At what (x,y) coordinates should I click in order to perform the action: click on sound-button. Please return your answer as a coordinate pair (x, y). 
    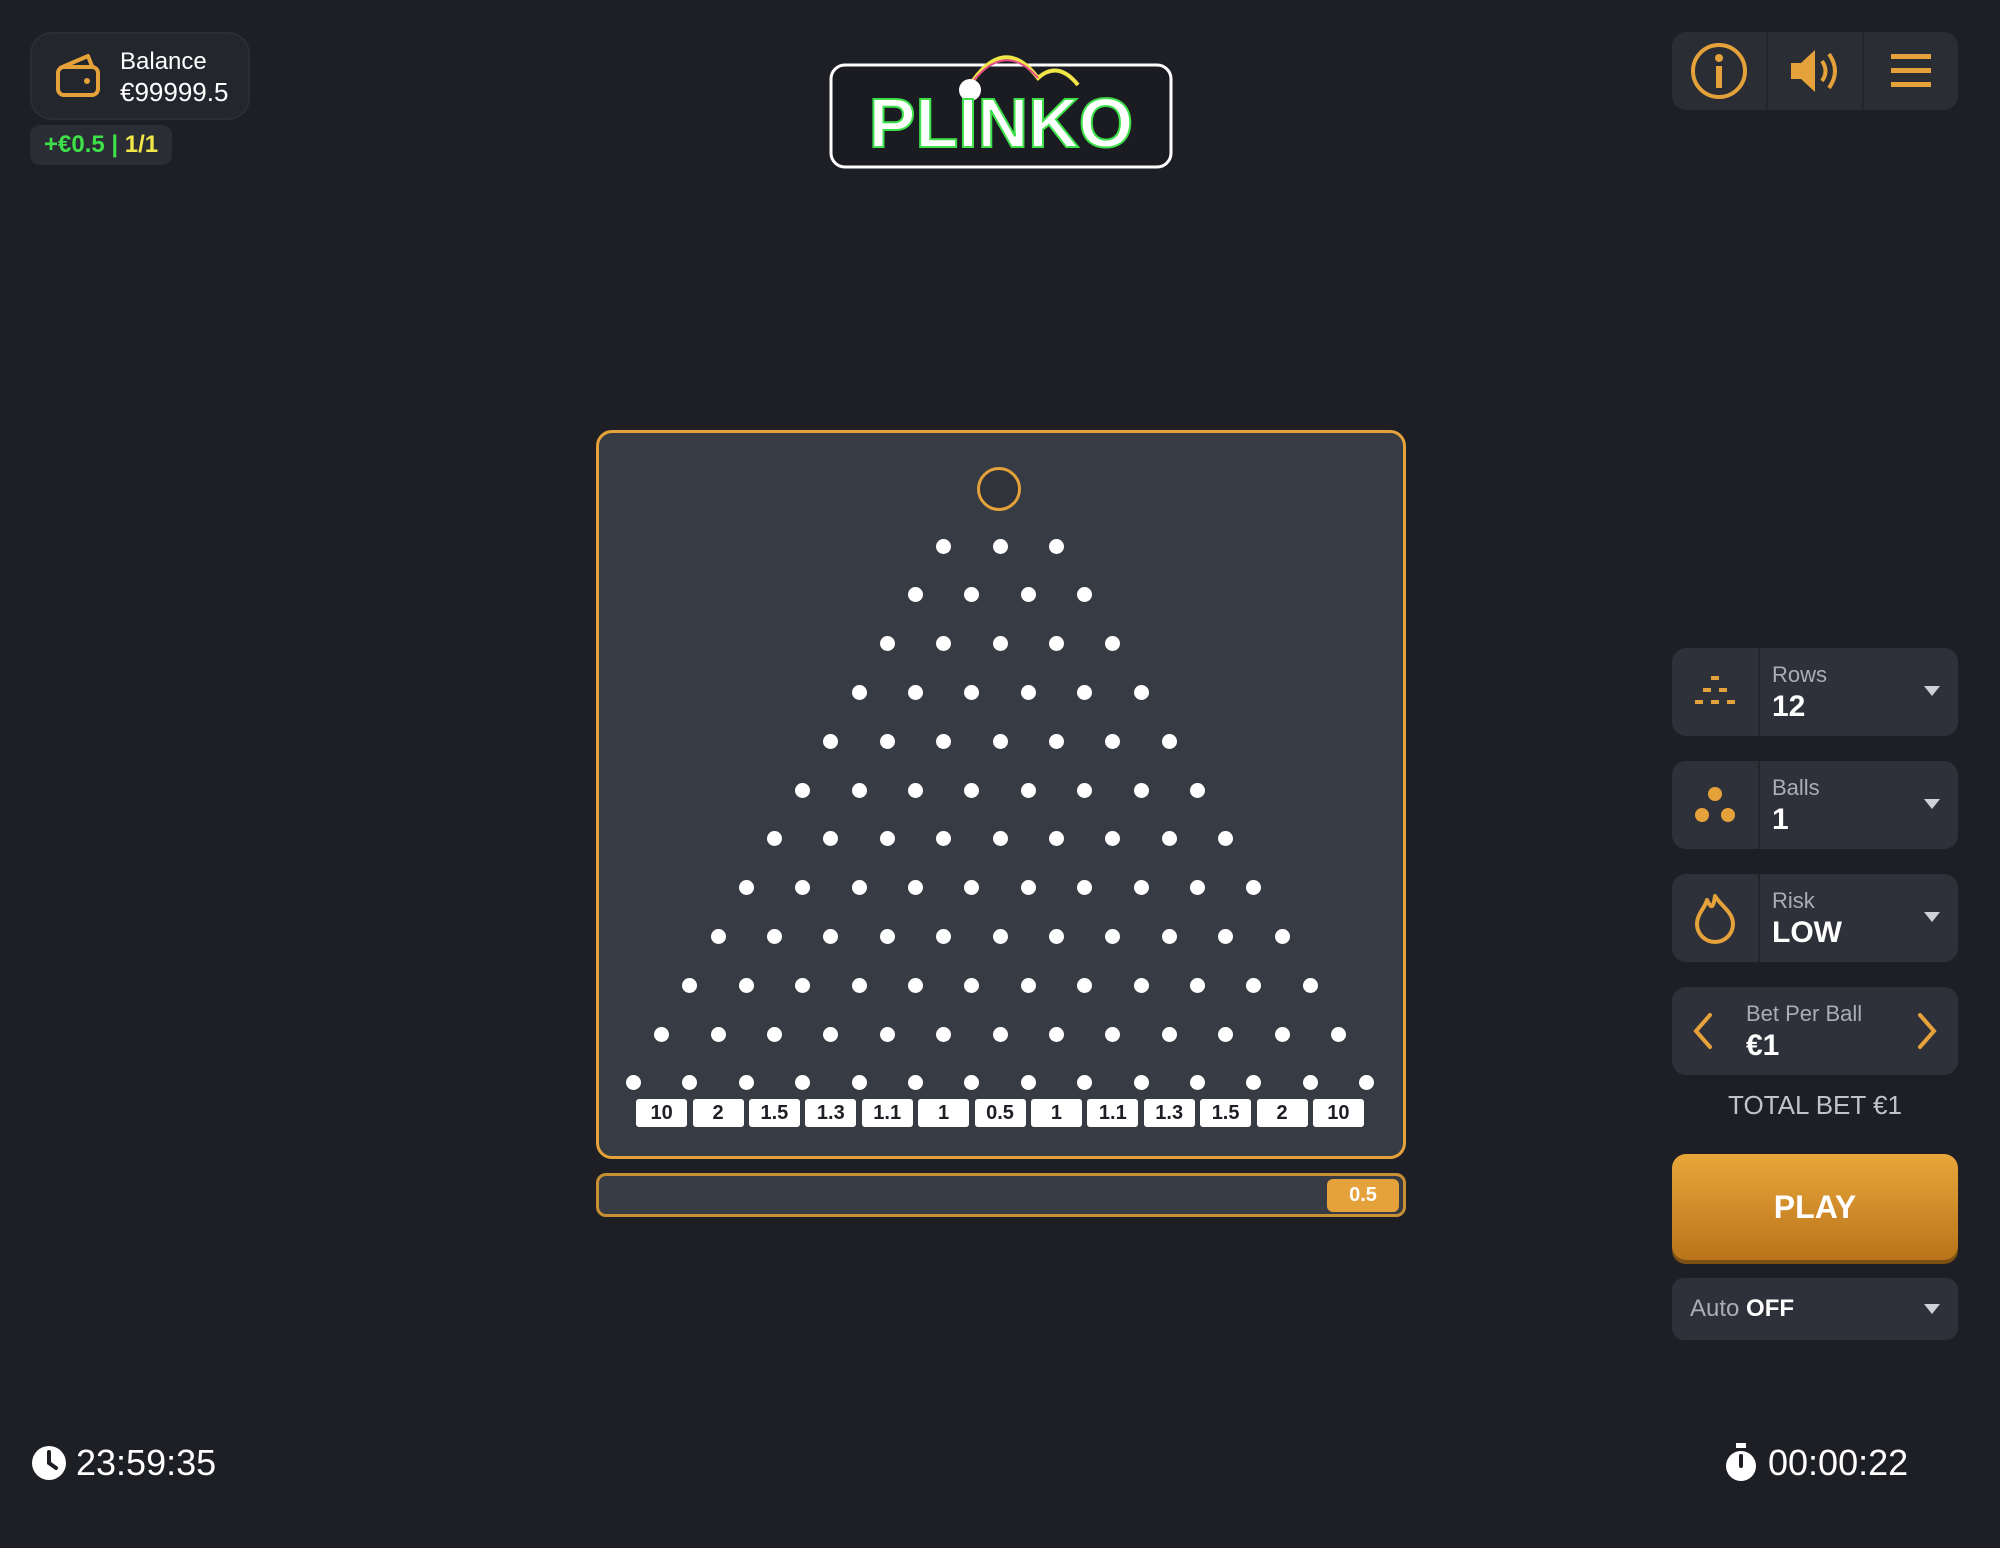
    Looking at the image, I should click on (1816, 71).